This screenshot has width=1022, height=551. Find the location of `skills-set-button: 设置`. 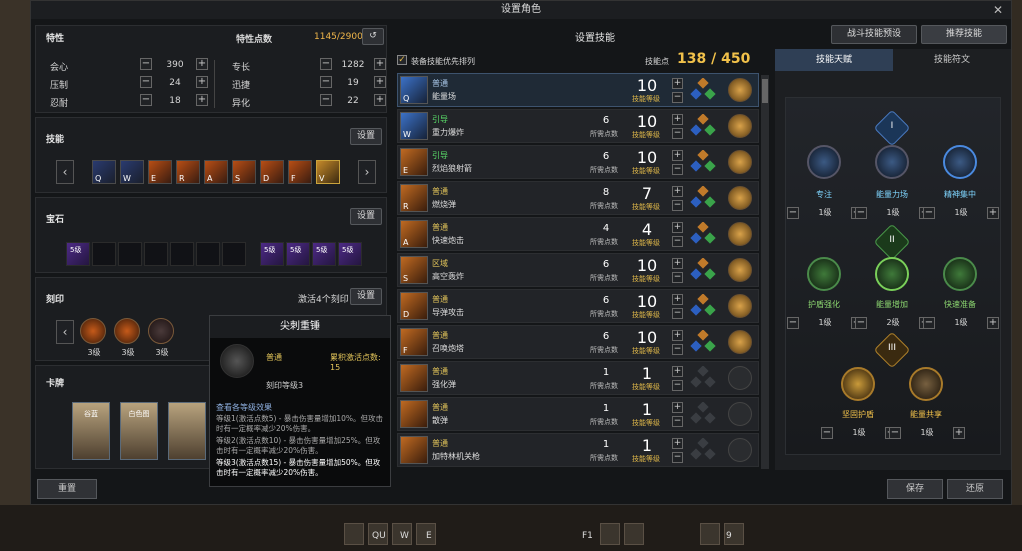

skills-set-button: 设置 is located at coordinates (366, 136).